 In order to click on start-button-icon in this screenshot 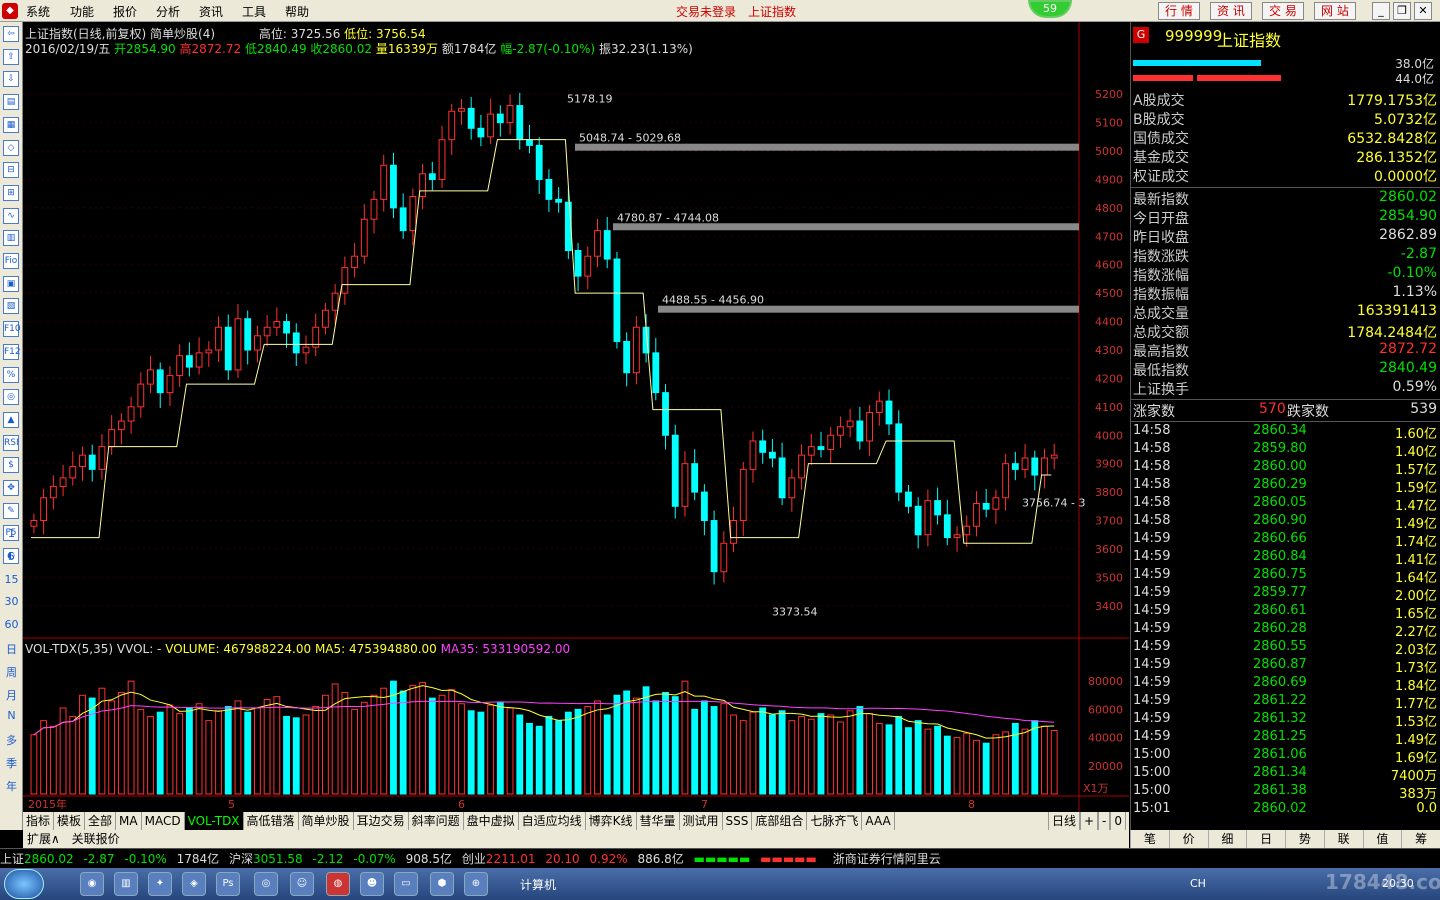, I will do `click(24, 884)`.